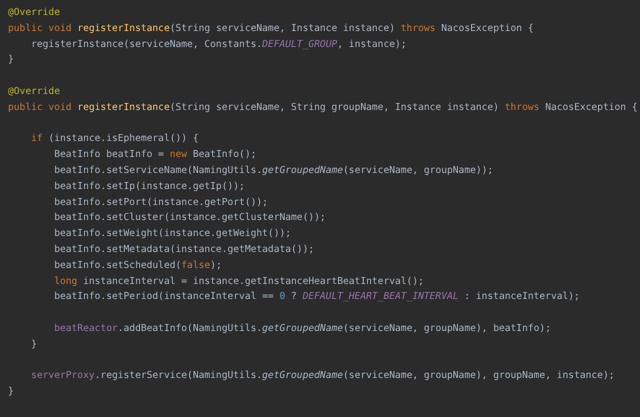  What do you see at coordinates (238, 281) in the screenshot?
I see `code-line: long instanceInterval = instance.getInstanceHeartBeatInterval();` at bounding box center [238, 281].